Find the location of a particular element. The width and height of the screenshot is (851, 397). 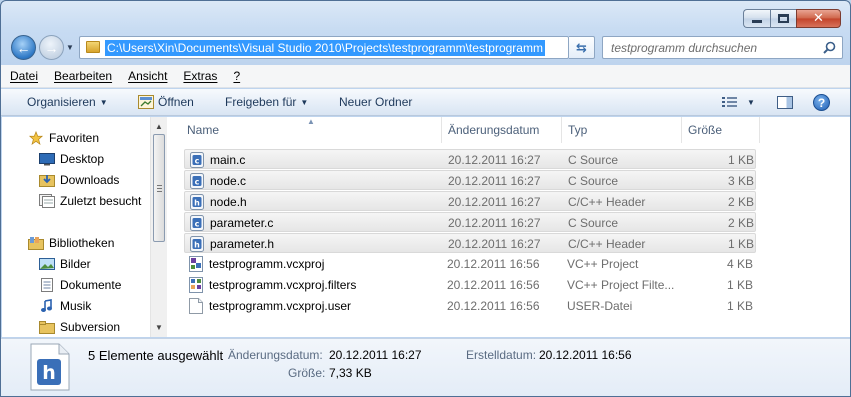

file-type: VC++ Project is located at coordinates (603, 264).